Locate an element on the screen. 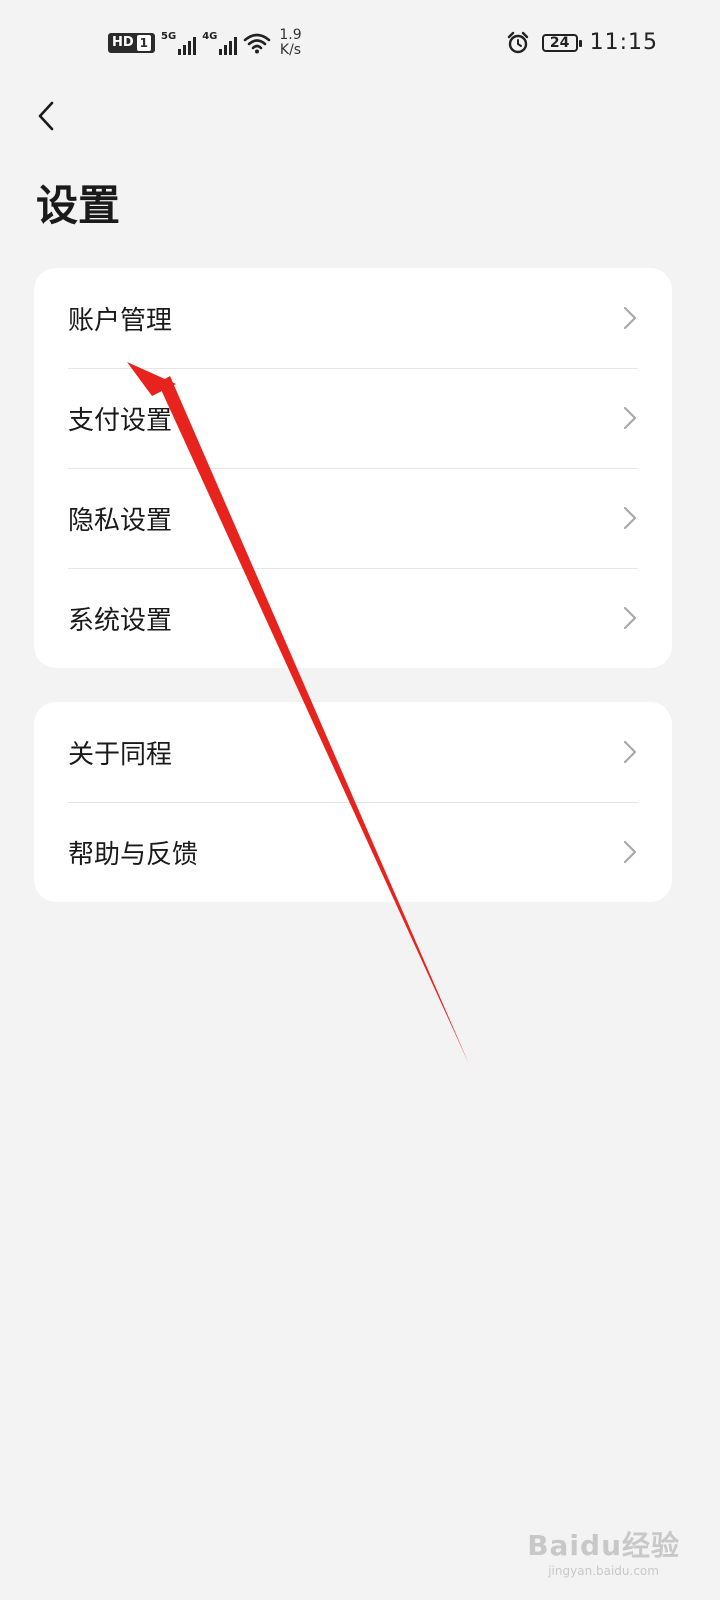 The height and width of the screenshot is (1600, 720). signal-4g: 4G is located at coordinates (220, 43).